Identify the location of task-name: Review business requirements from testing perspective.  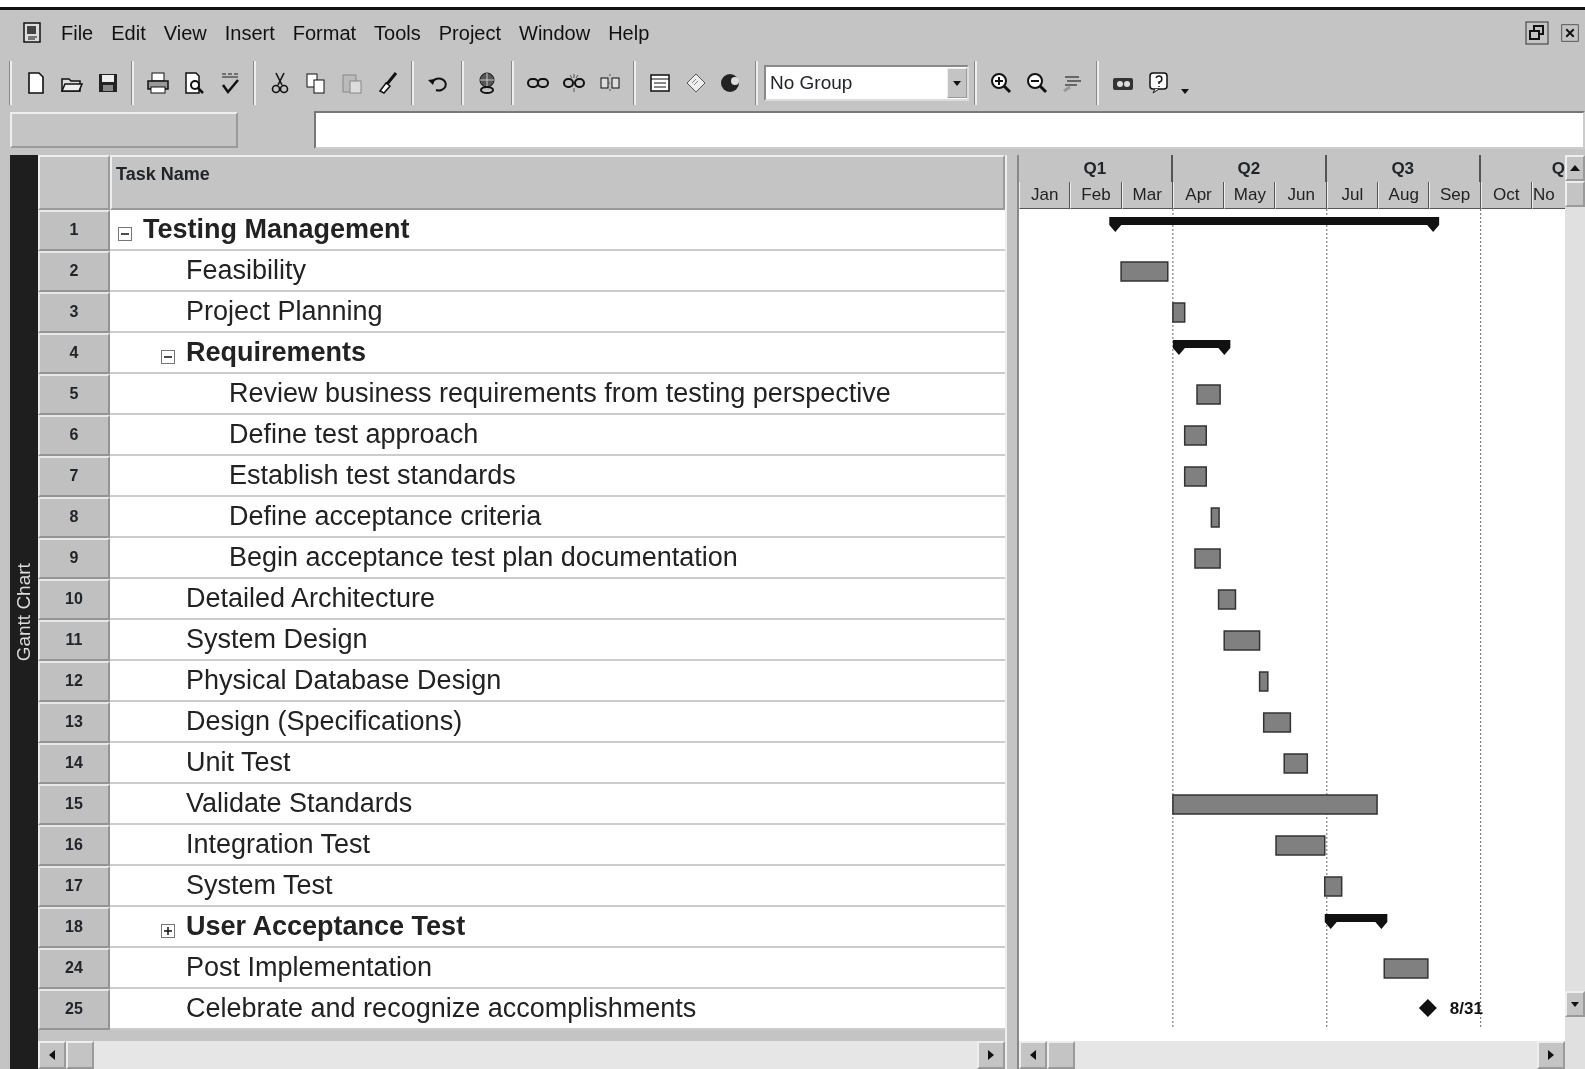
(560, 393).